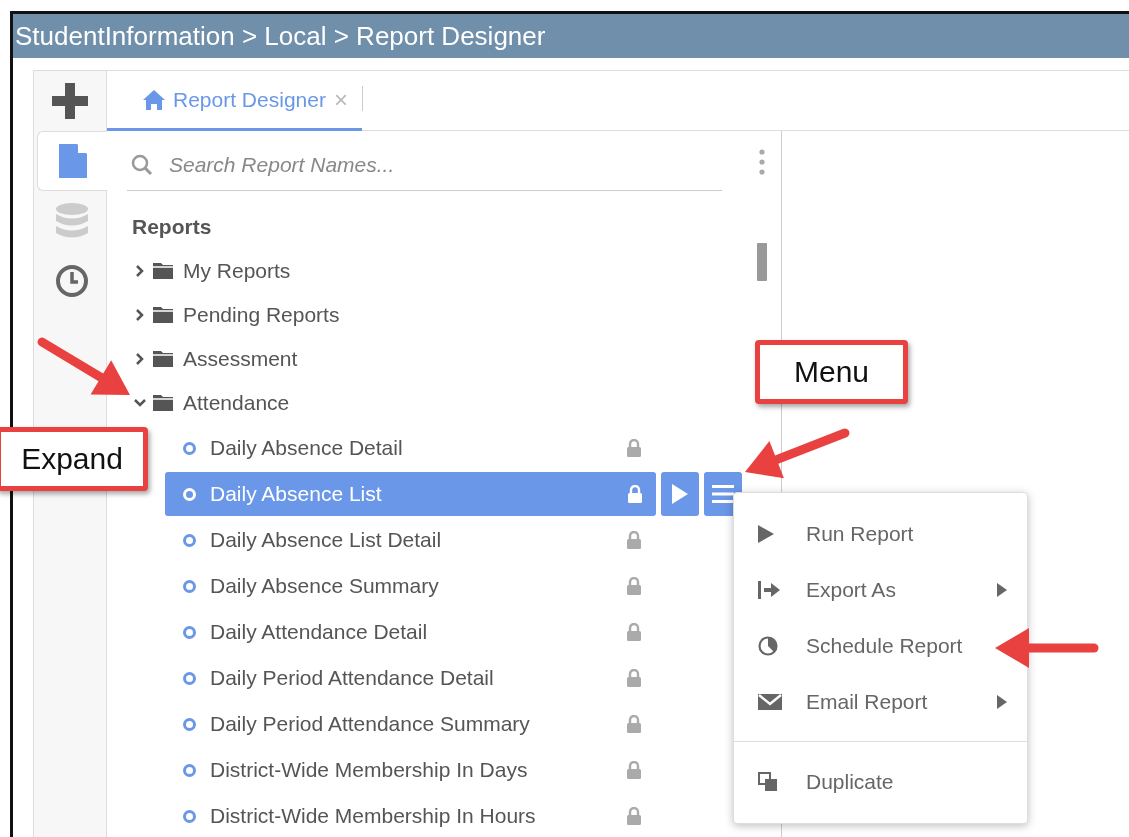 The image size is (1129, 837). Describe the element at coordinates (408, 815) in the screenshot. I see `report-item: District-Wide Membership In Hours` at that location.